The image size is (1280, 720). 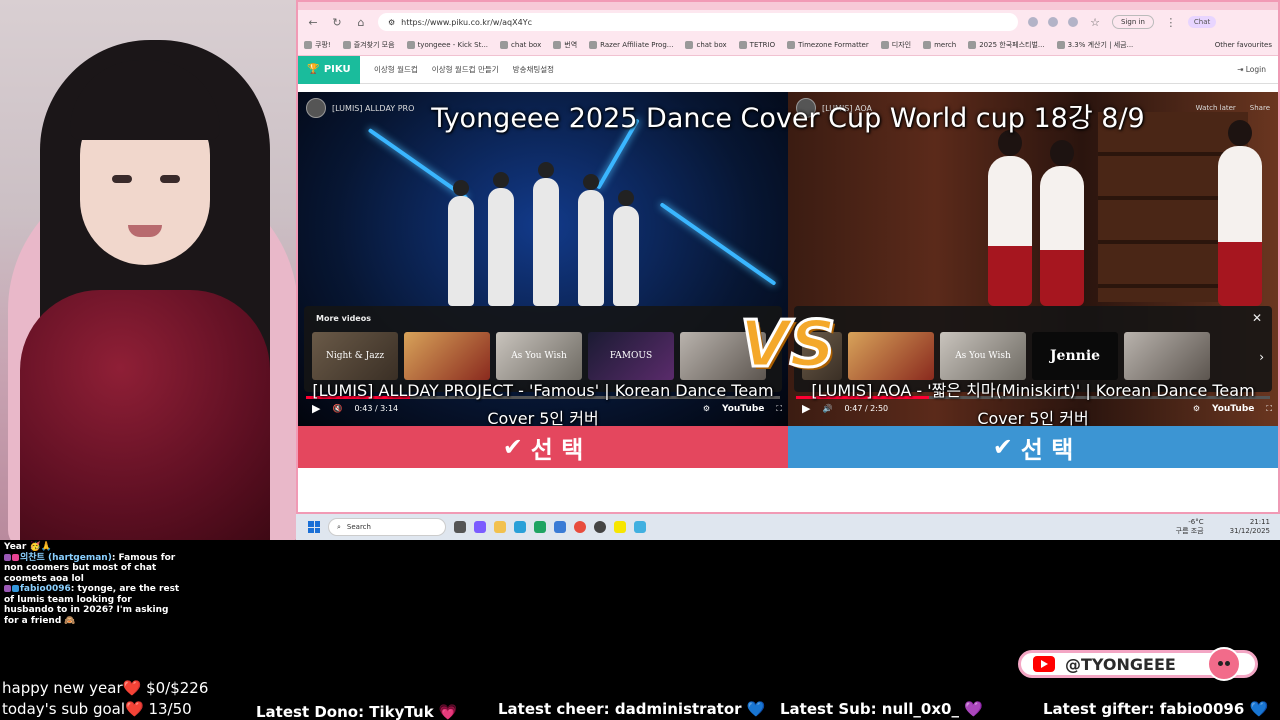 What do you see at coordinates (317, 45) in the screenshot?
I see `bookmark-item: 쿠팡!` at bounding box center [317, 45].